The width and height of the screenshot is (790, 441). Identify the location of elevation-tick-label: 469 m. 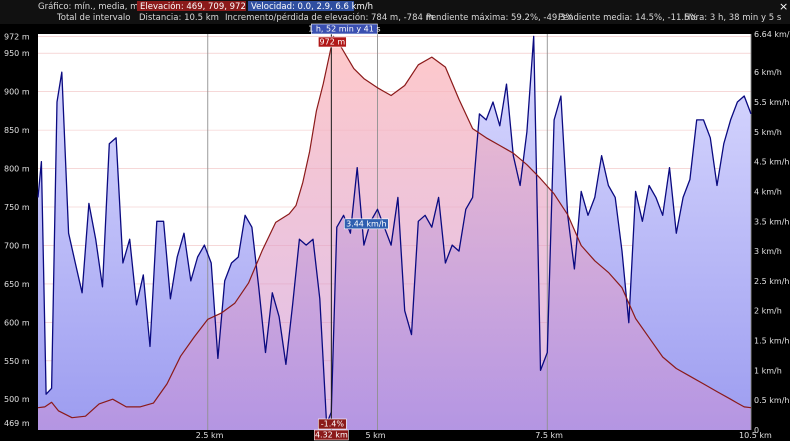
(17, 423).